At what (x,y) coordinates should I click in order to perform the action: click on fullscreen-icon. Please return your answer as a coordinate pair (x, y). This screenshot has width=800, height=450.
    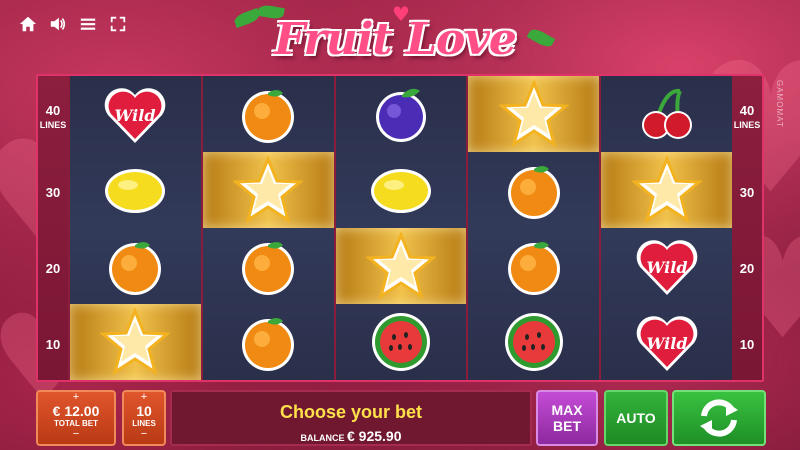
    Looking at the image, I should click on (118, 24).